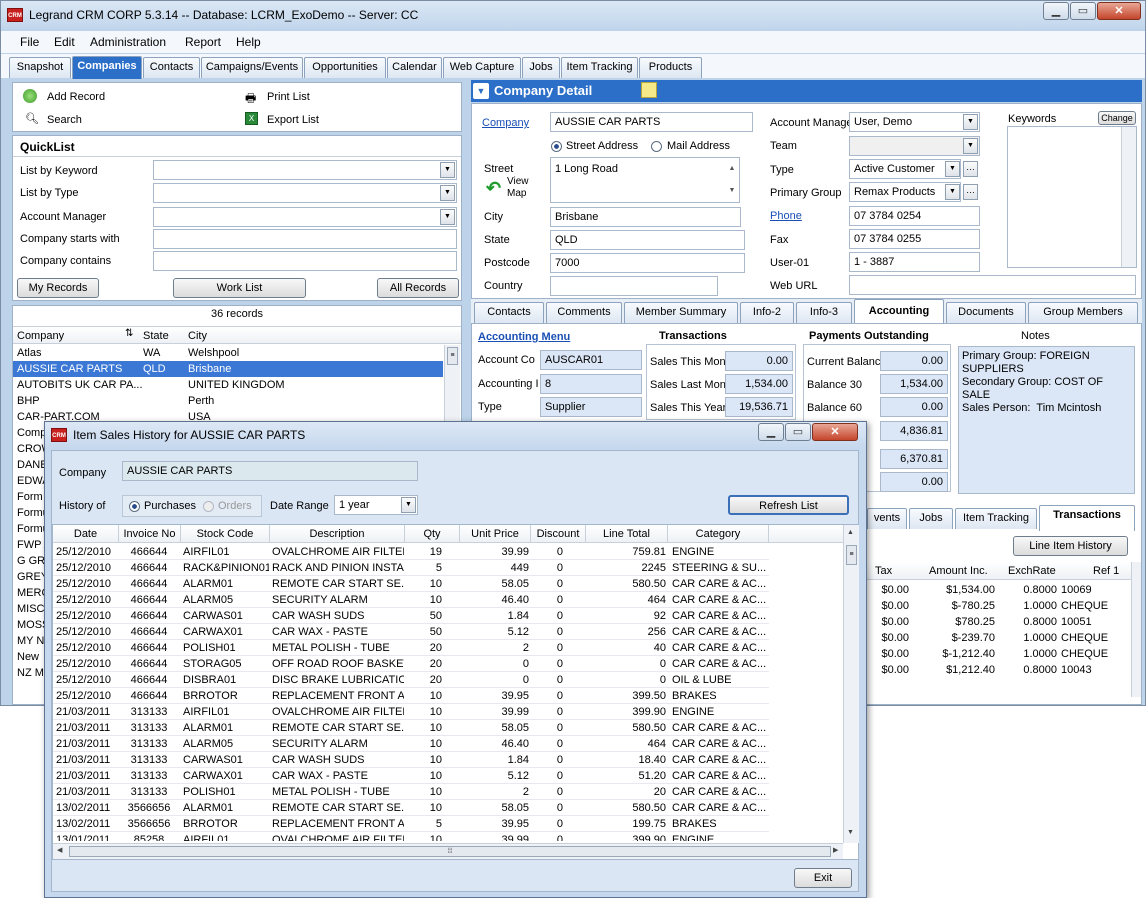  Describe the element at coordinates (786, 216) in the screenshot. I see `phone-link: Phone` at that location.